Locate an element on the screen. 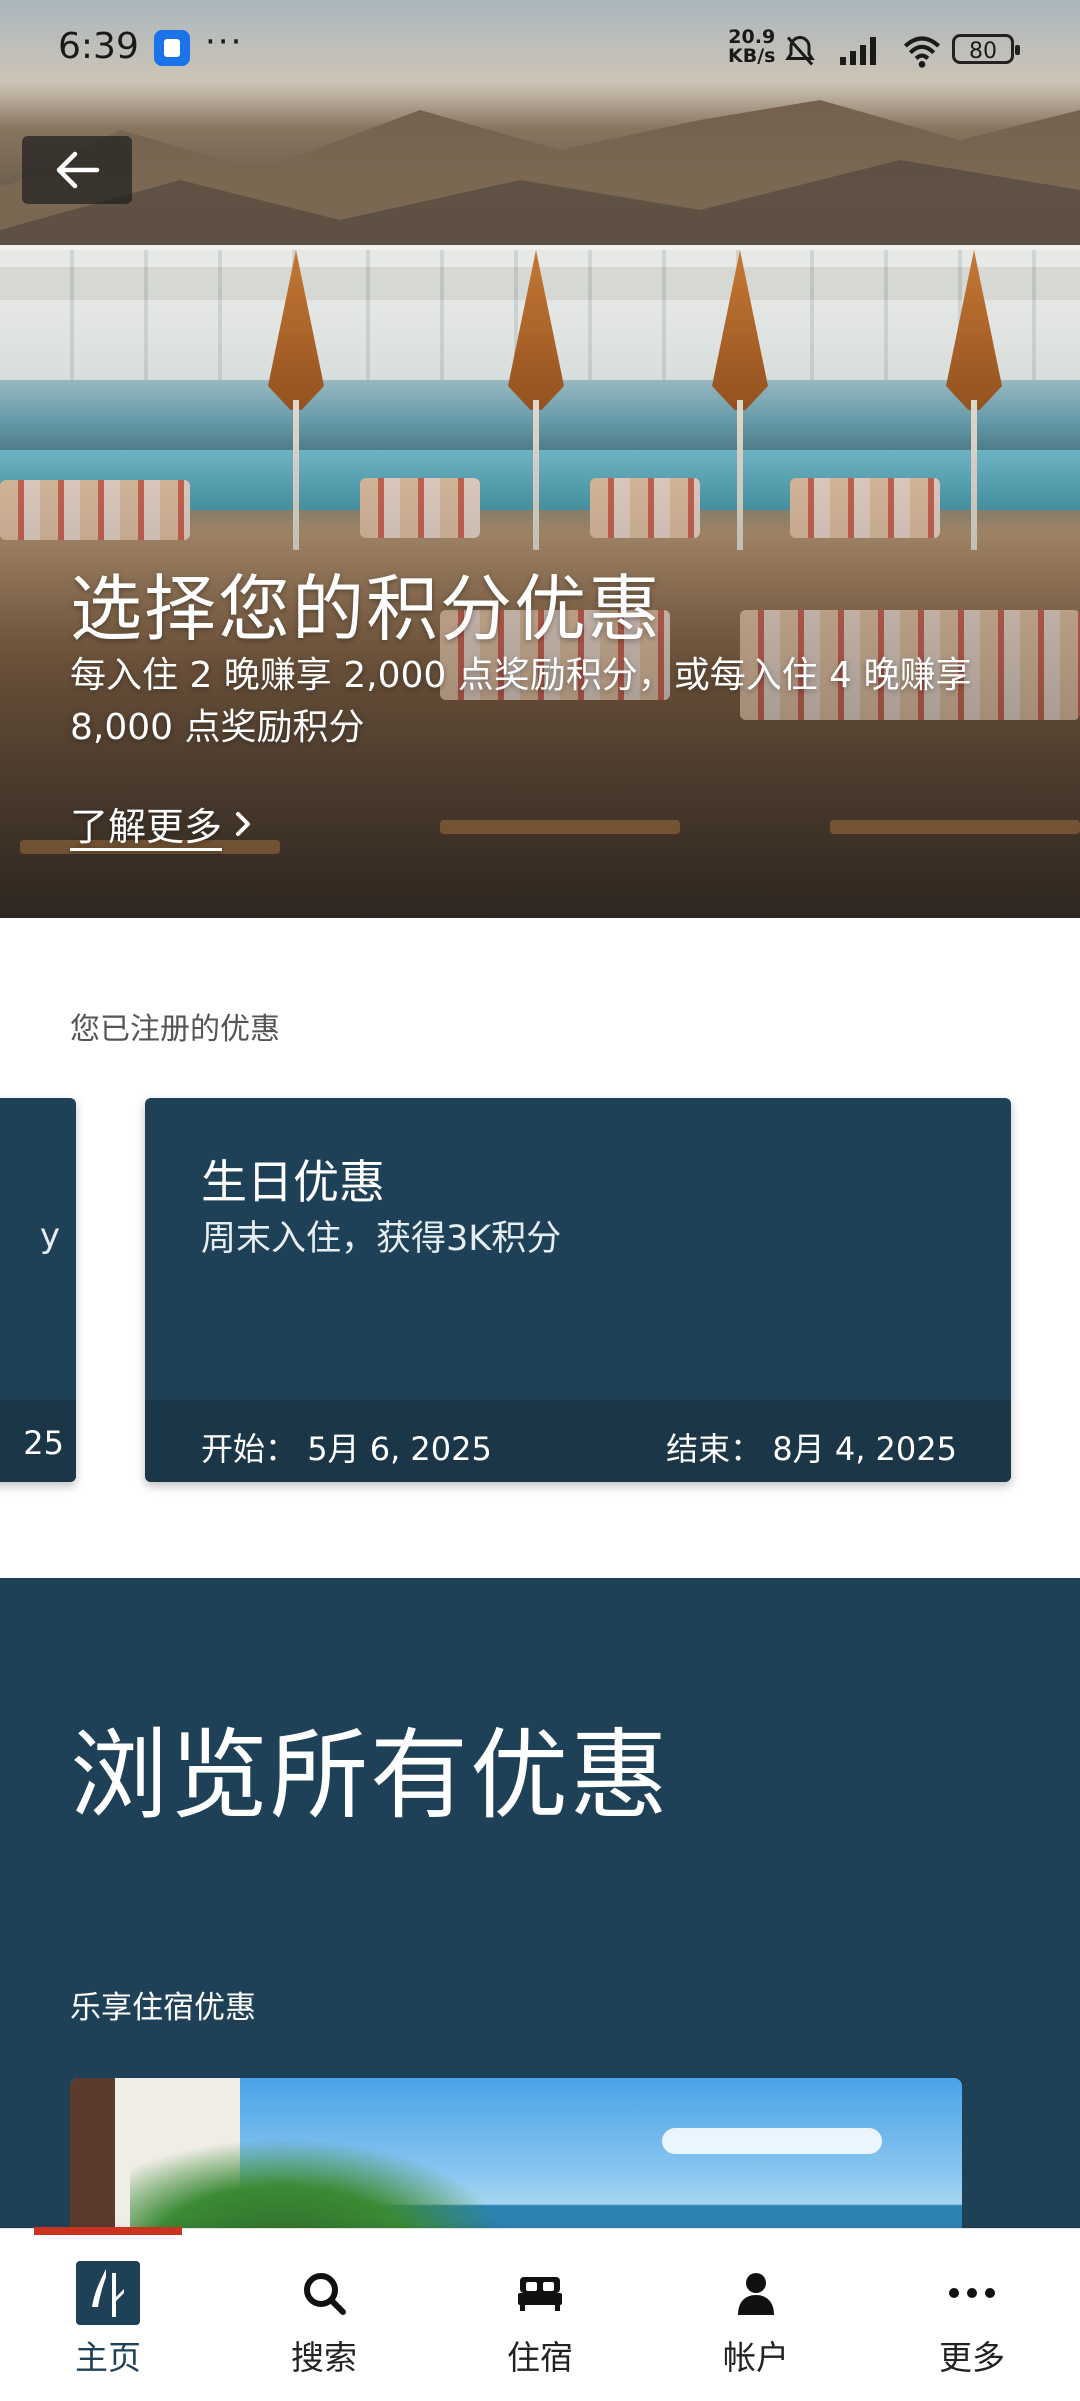 The height and width of the screenshot is (2401, 1080). status-bar: 6:39 ··· 20.9 KB/s 80 is located at coordinates (540, 50).